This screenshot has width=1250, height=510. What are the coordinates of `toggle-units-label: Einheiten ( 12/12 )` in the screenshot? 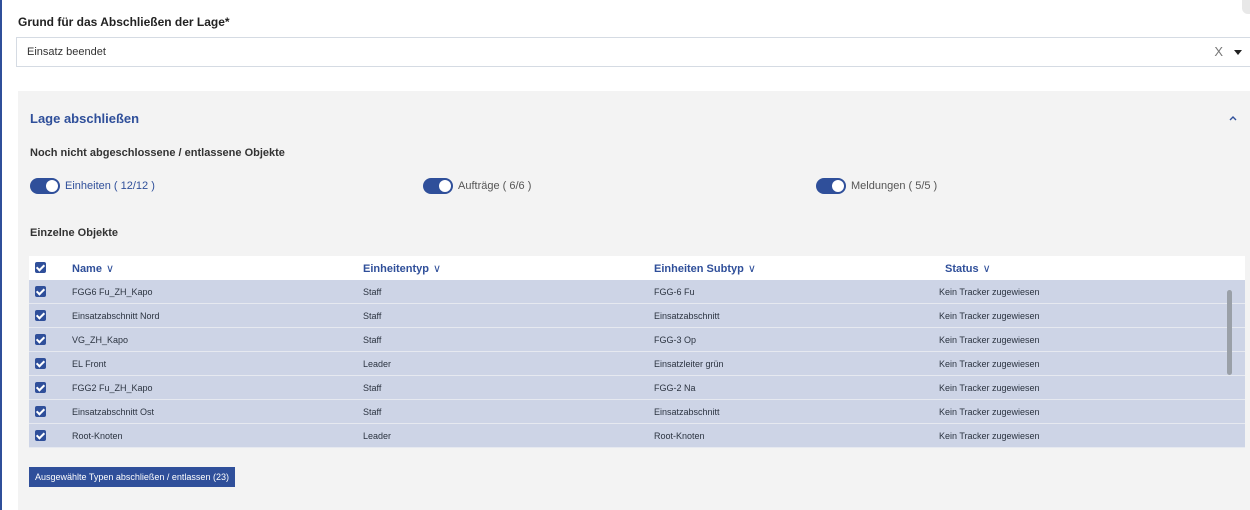 It's located at (110, 186).